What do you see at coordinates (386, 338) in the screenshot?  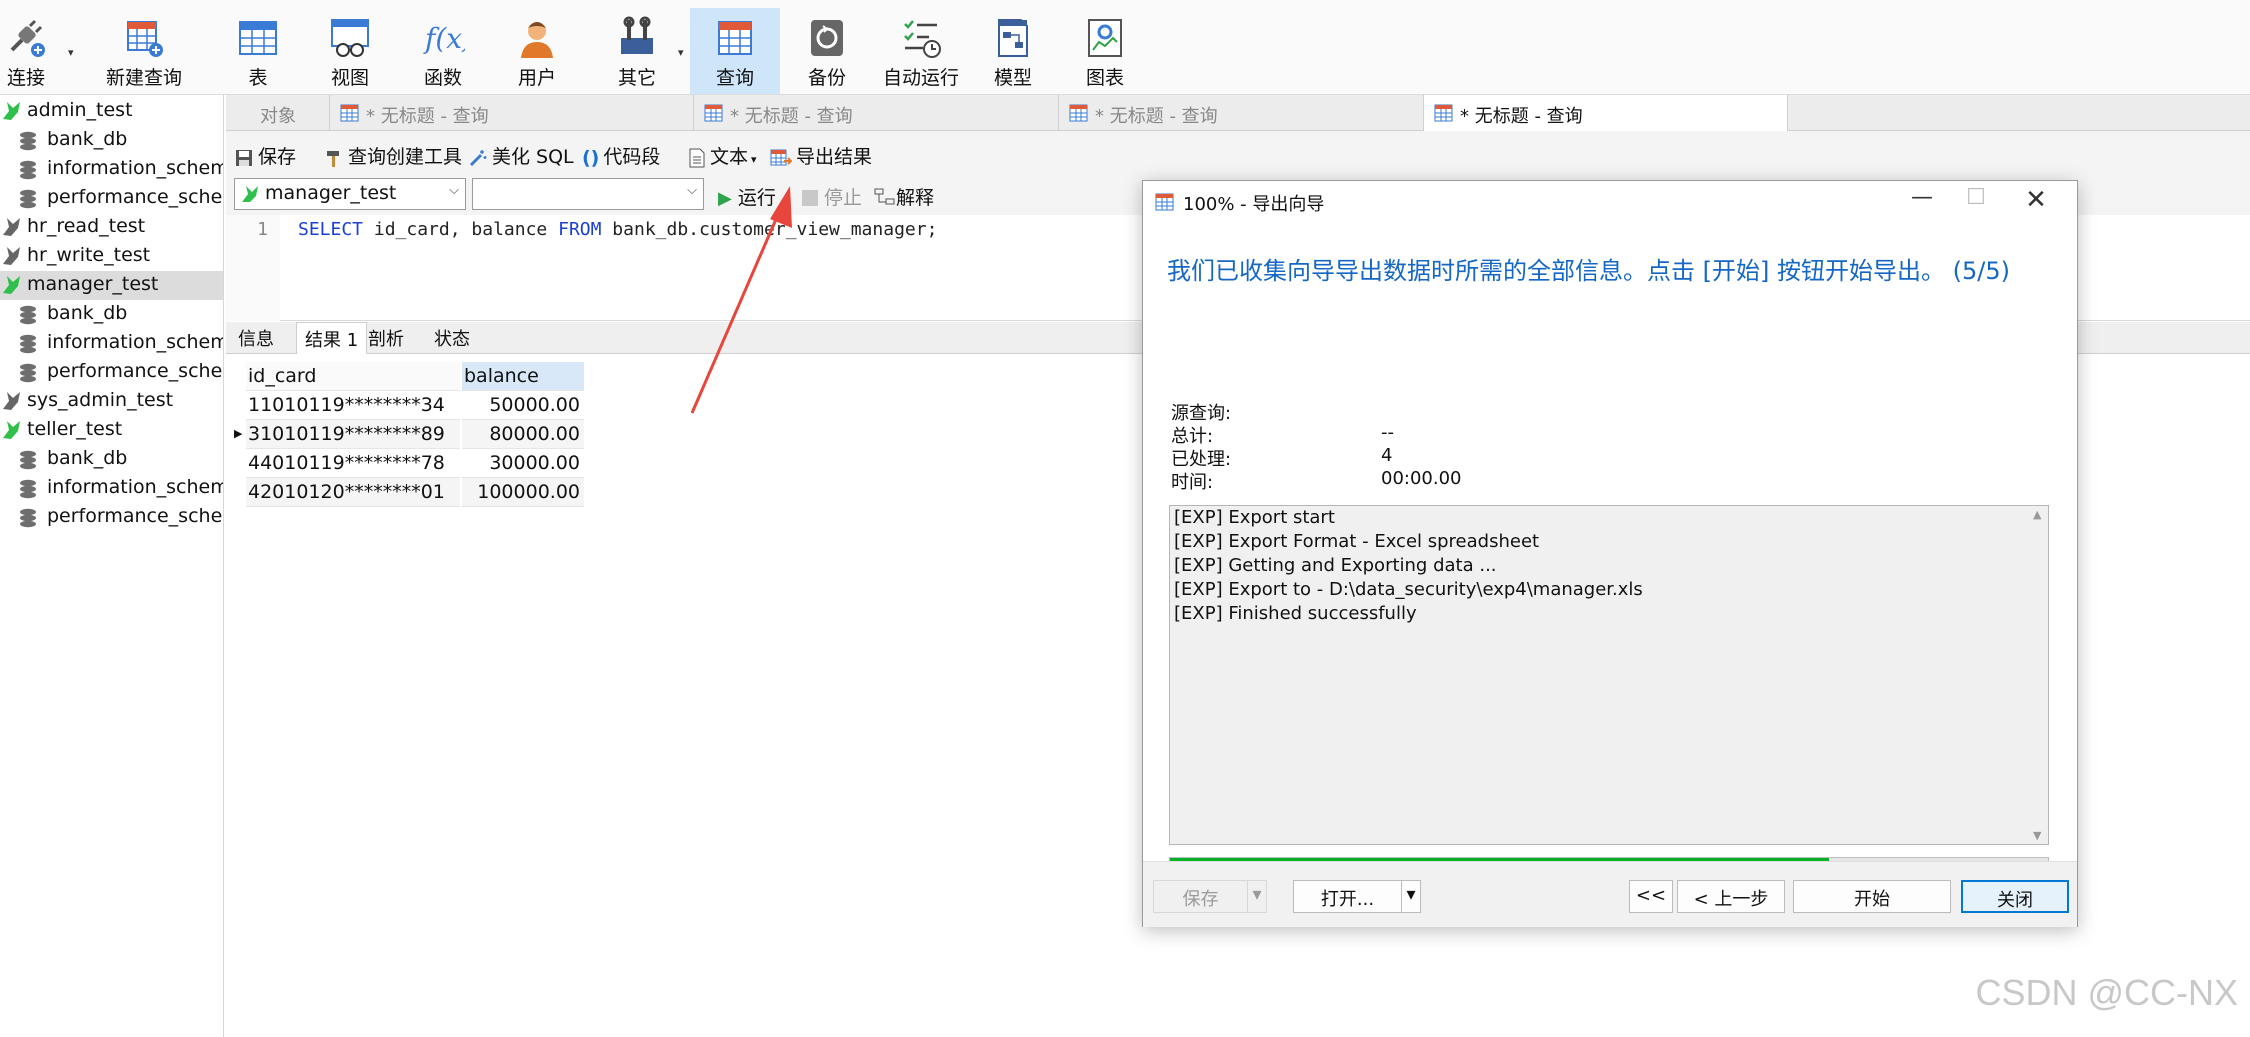 I see `tab-profile: 剖析` at bounding box center [386, 338].